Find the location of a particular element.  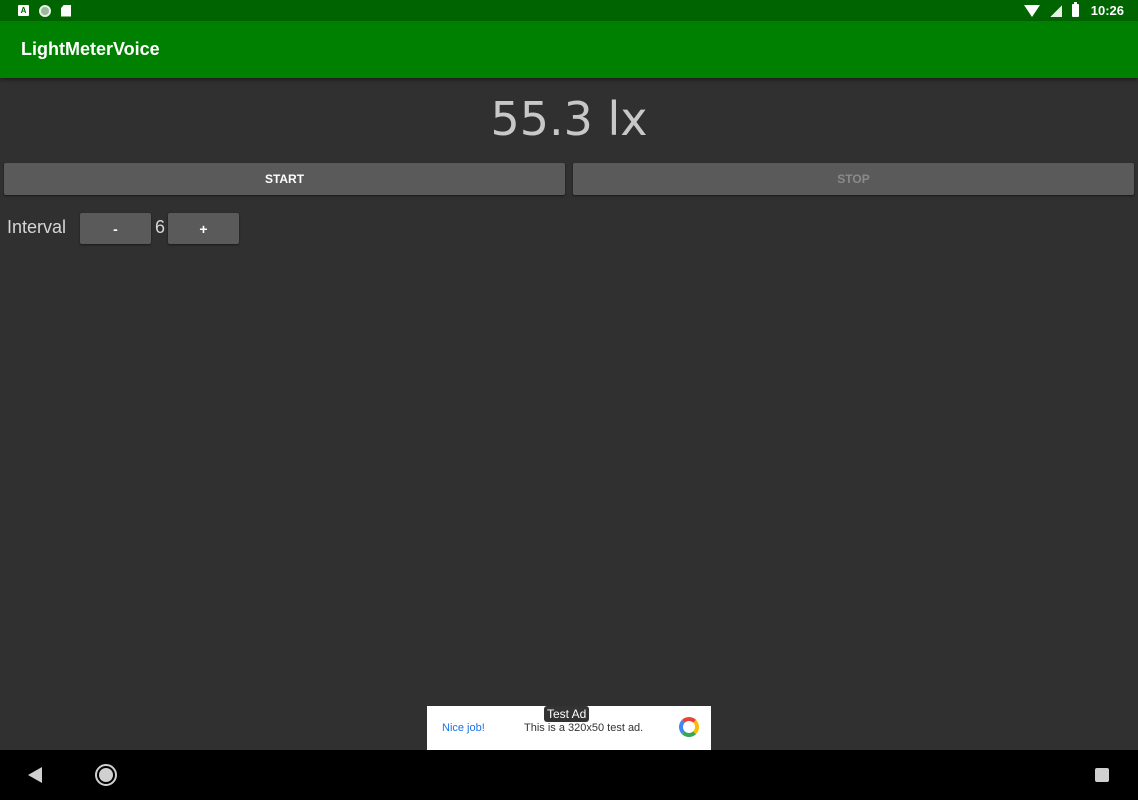

navigation-bar is located at coordinates (569, 775).